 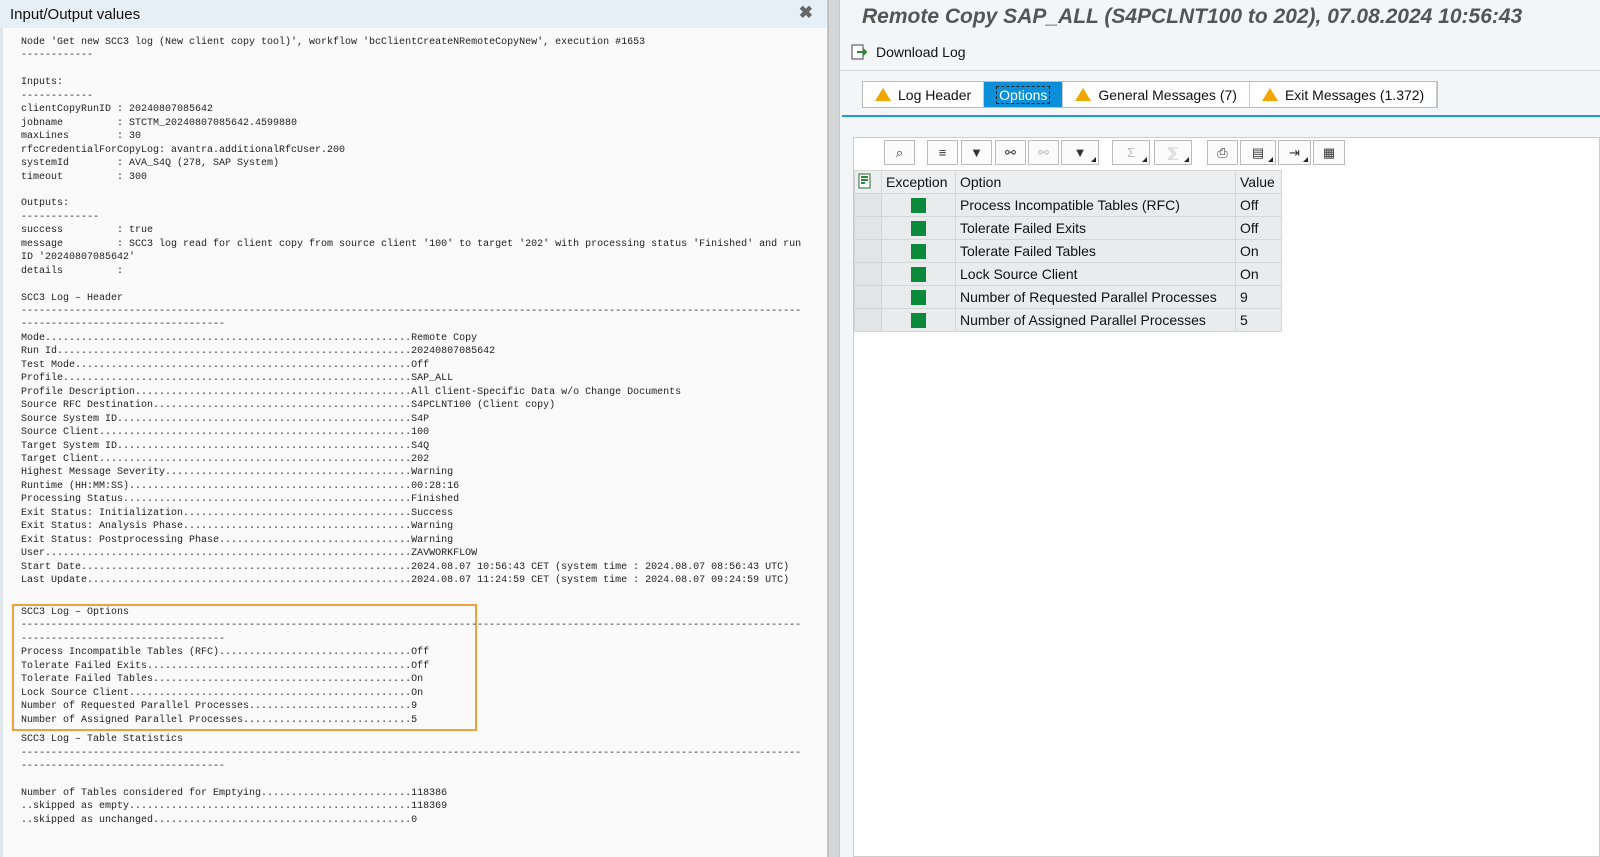 I want to click on close-icon: ✖, so click(x=806, y=13).